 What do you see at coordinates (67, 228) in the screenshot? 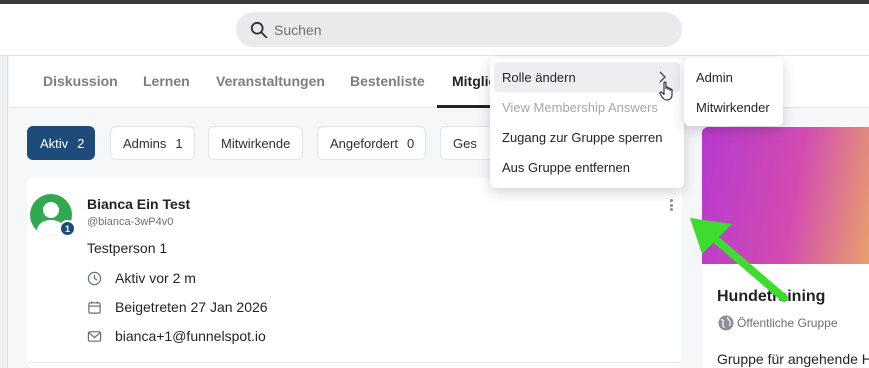
I see `level-badge: 1` at bounding box center [67, 228].